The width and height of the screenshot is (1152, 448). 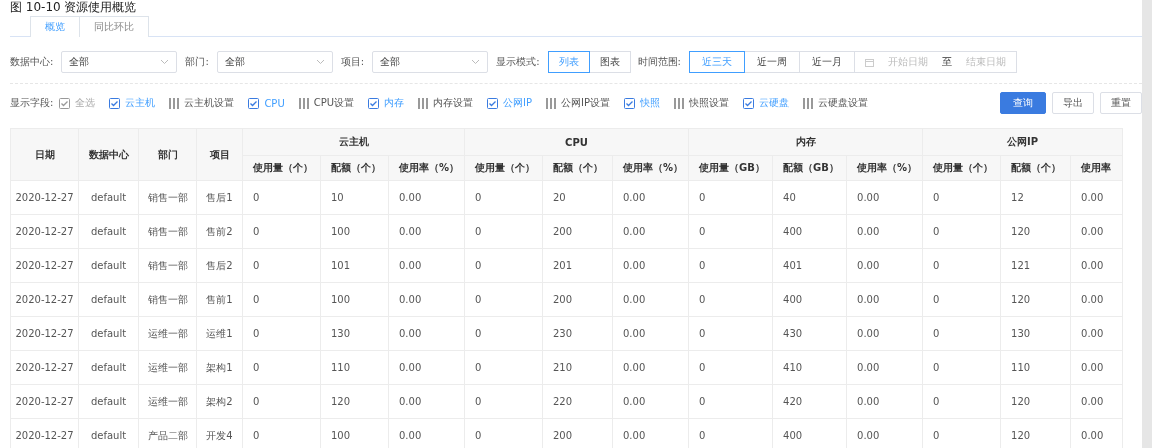 I want to click on table-cell: 121, so click(x=1035, y=265).